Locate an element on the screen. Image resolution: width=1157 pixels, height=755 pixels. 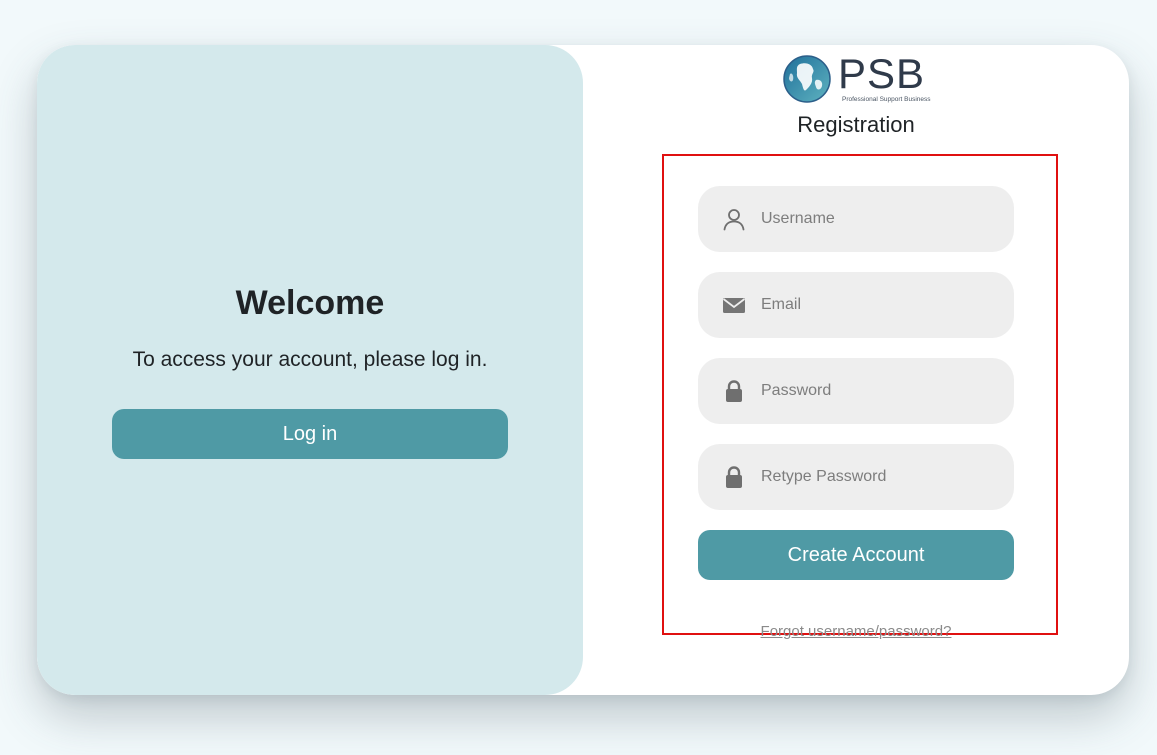
retype-password-field is located at coordinates (856, 477).